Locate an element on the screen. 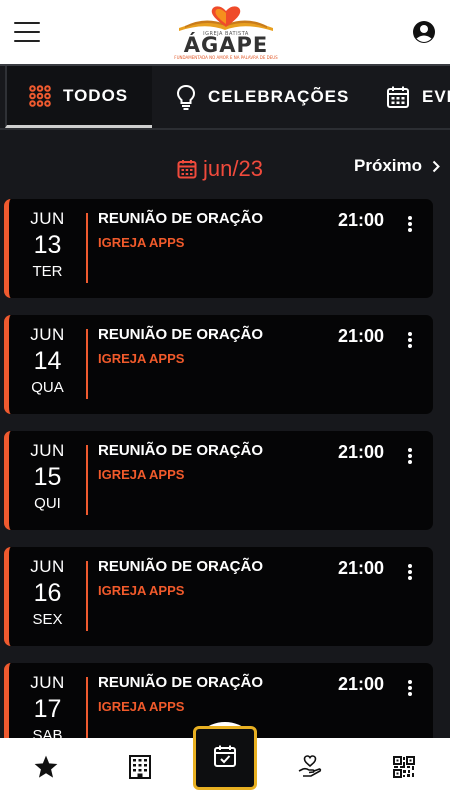 Image resolution: width=450 pixels, height=800 pixels. logo-emblem is located at coordinates (226, 18).